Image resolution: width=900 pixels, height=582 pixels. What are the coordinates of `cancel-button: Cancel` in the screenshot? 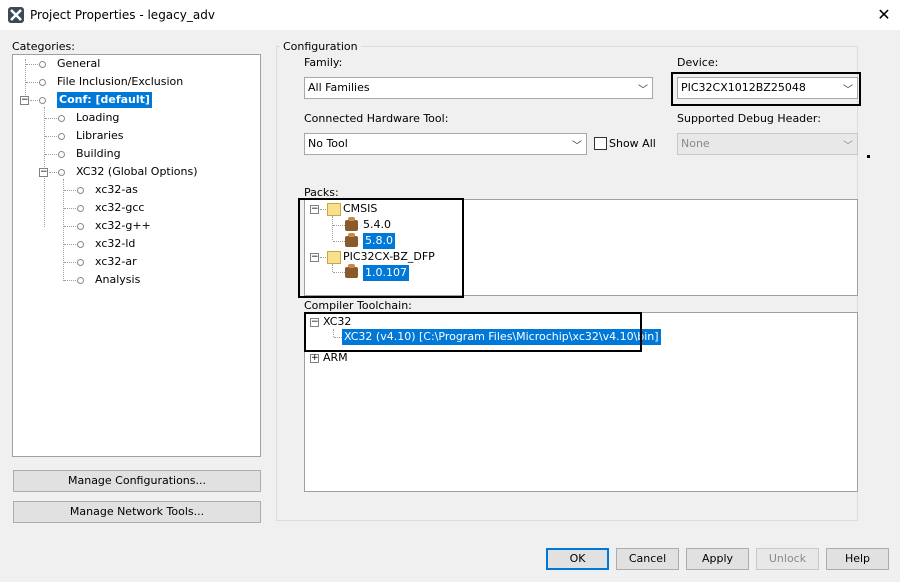 It's located at (647, 559).